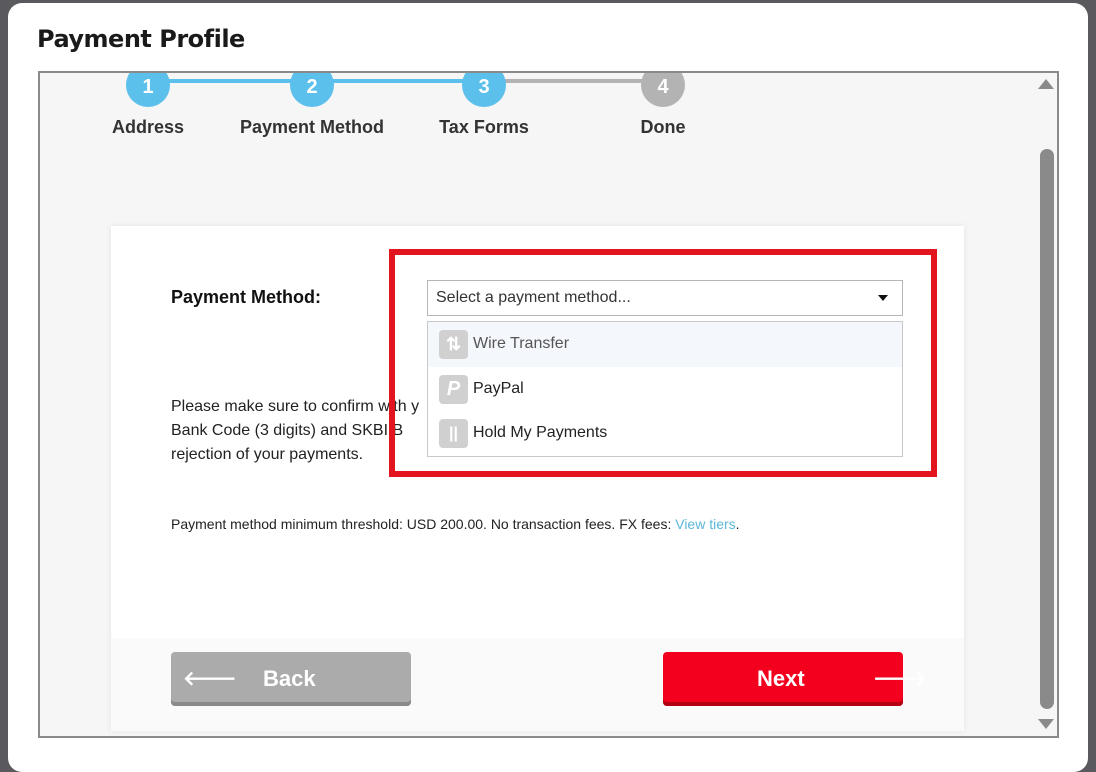  Describe the element at coordinates (148, 90) in the screenshot. I see `step-1-circle: 1` at that location.